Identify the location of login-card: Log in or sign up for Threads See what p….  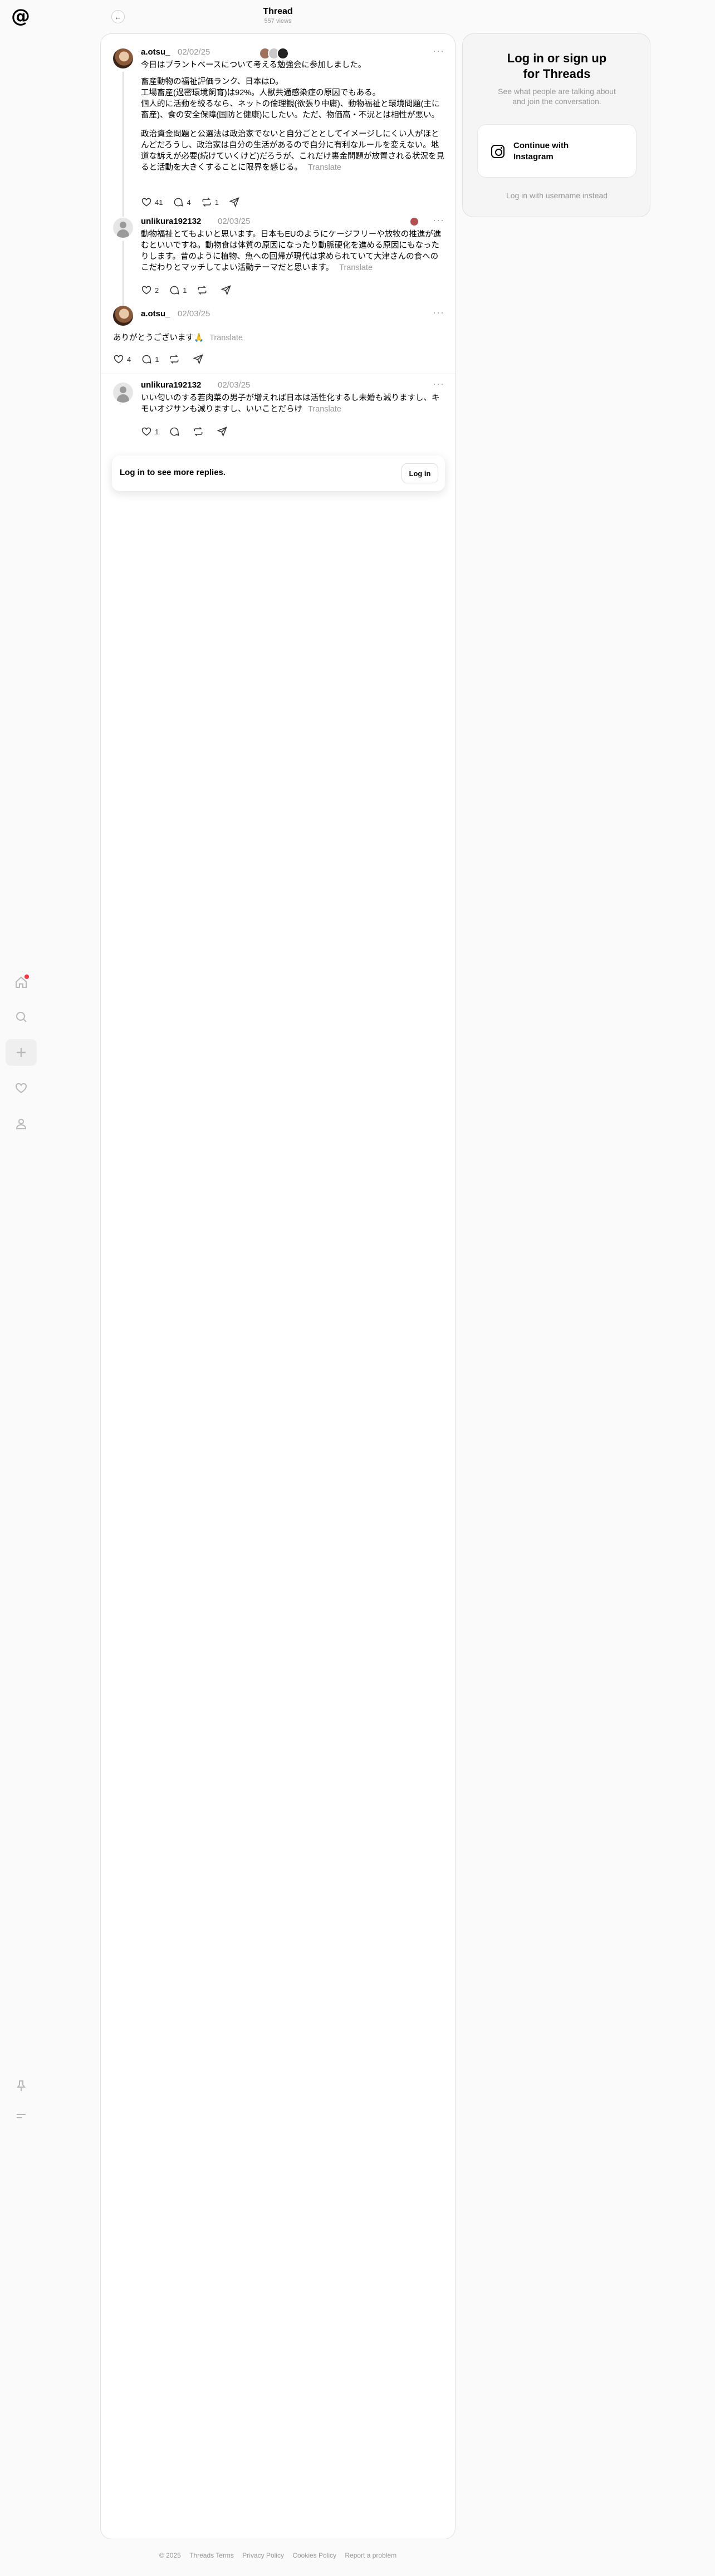
(556, 125).